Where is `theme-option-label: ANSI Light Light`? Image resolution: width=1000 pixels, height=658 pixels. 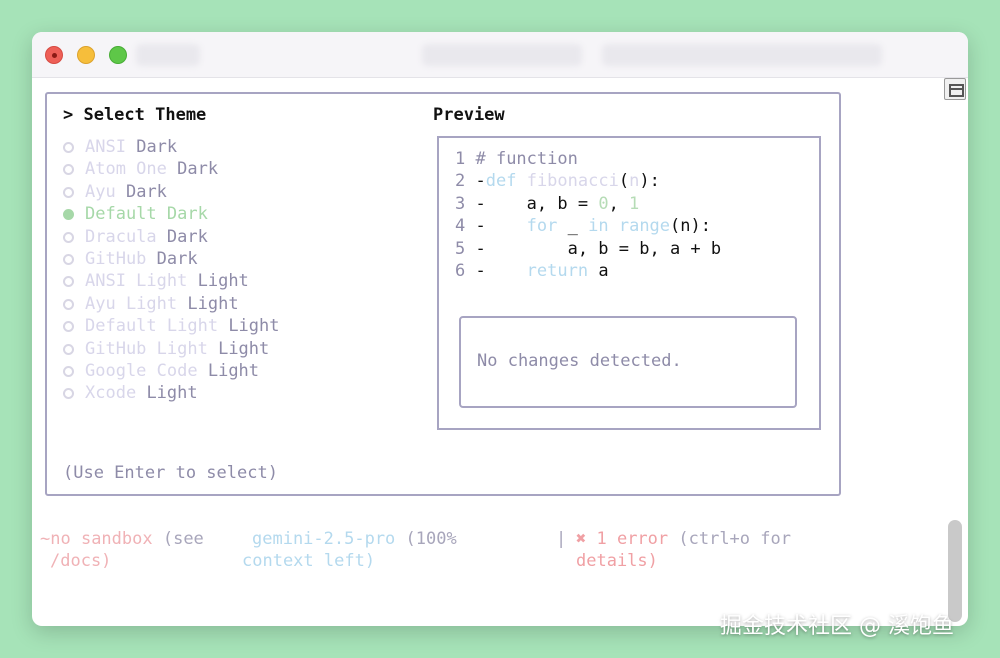
theme-option-label: ANSI Light Light is located at coordinates (167, 281).